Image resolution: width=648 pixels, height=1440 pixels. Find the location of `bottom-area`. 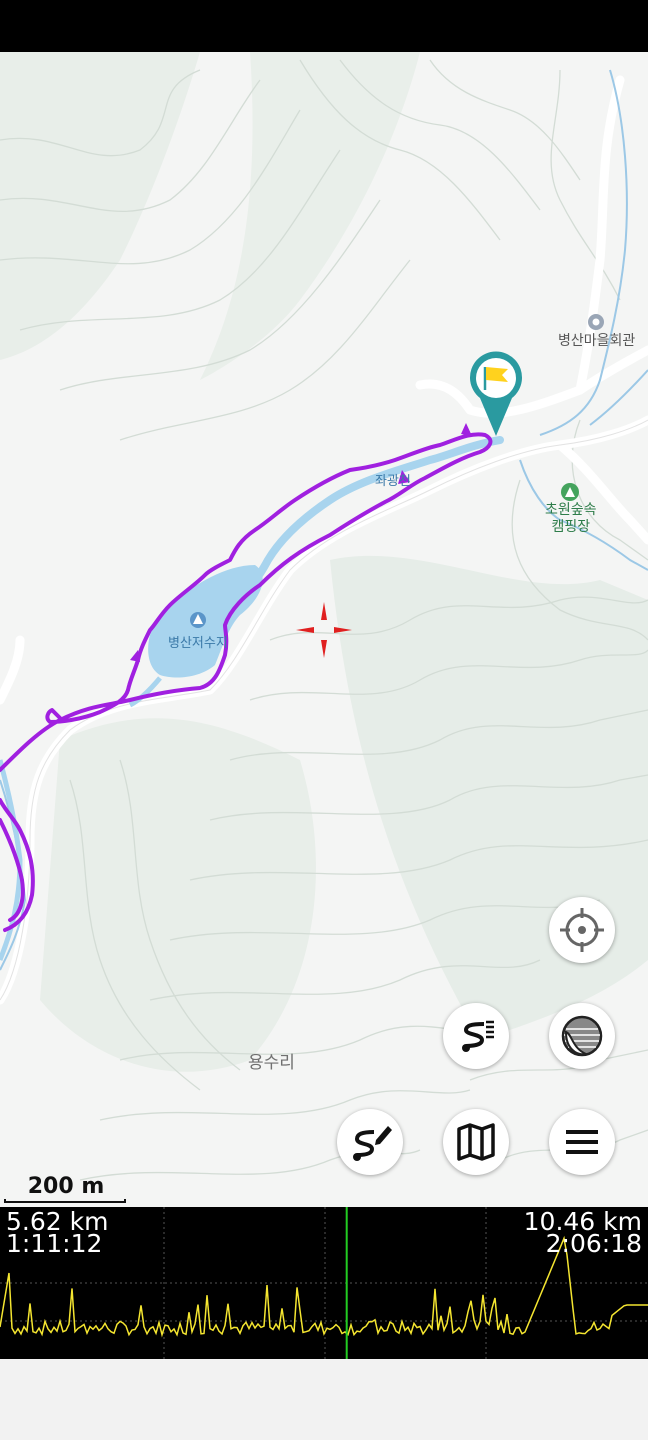

bottom-area is located at coordinates (324, 1399).